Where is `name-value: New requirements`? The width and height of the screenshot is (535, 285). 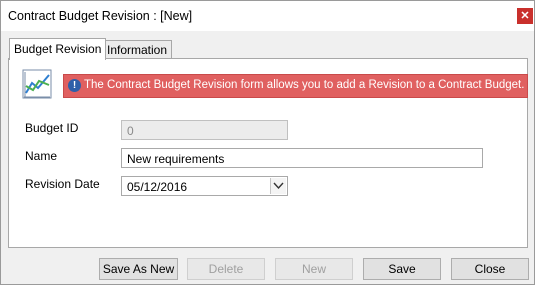 name-value: New requirements is located at coordinates (176, 159).